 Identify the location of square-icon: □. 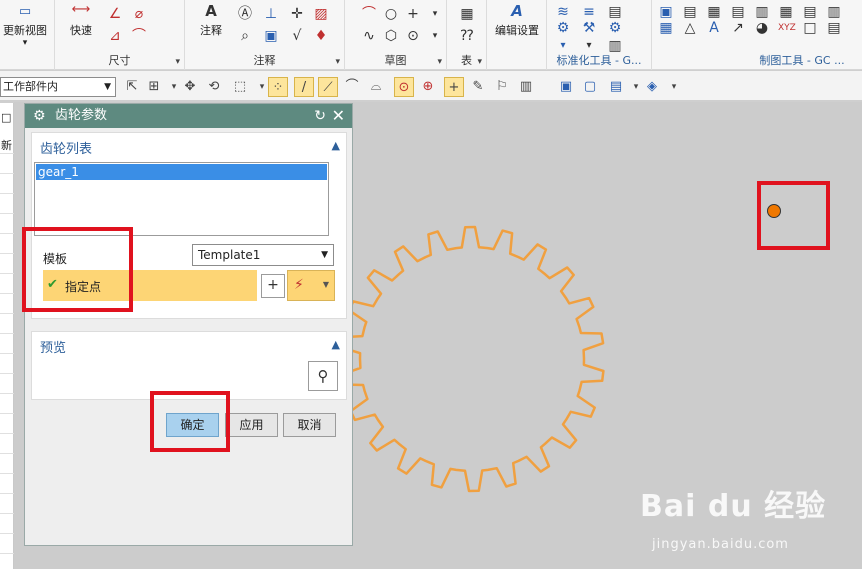
(810, 28).